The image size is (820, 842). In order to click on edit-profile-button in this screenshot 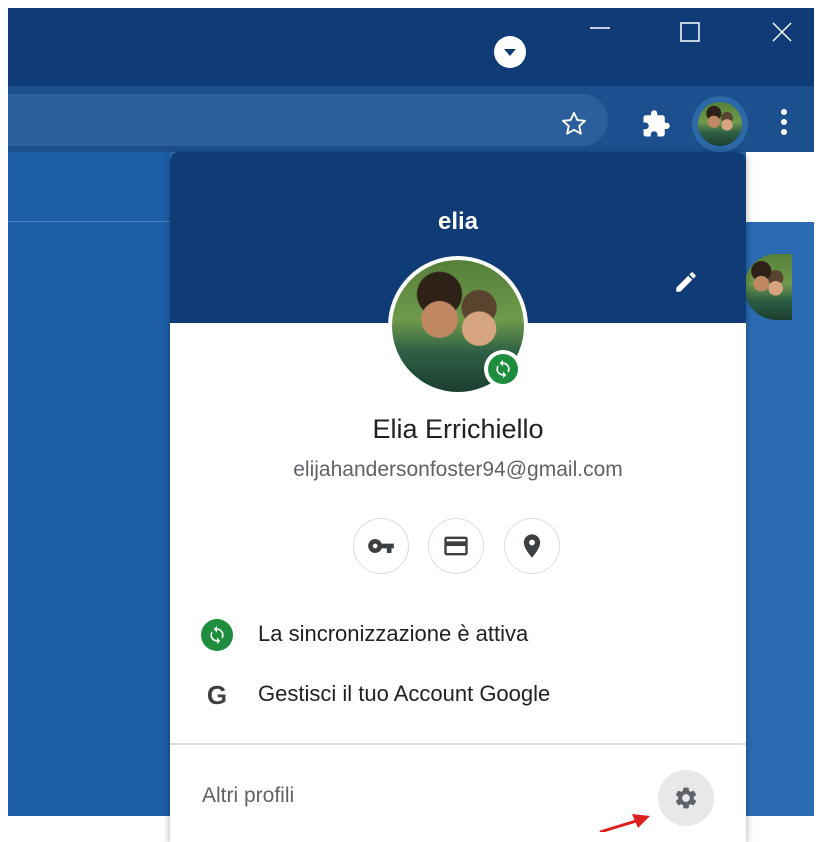, I will do `click(686, 282)`.